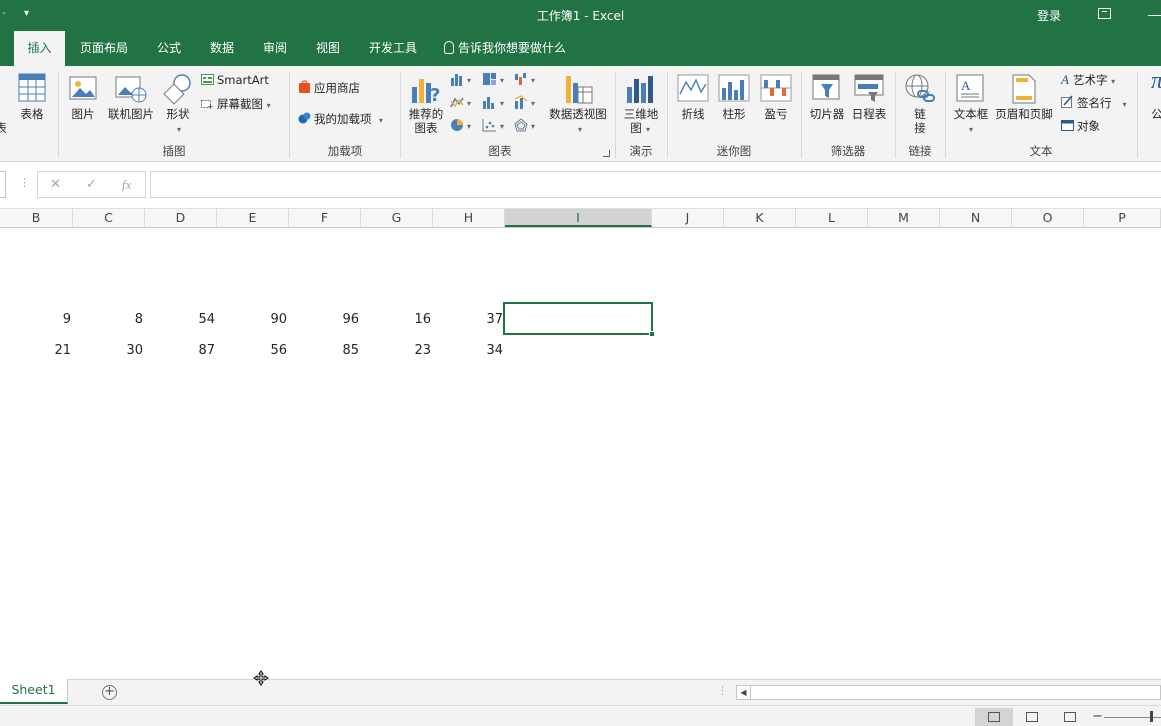  I want to click on link-line1: 链, so click(920, 114).